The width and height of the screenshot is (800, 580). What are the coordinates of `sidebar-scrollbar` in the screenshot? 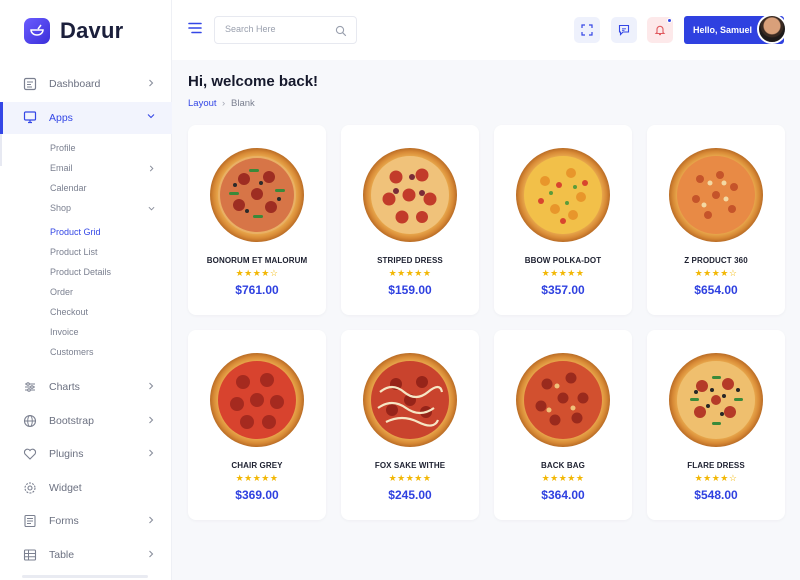 It's located at (85, 576).